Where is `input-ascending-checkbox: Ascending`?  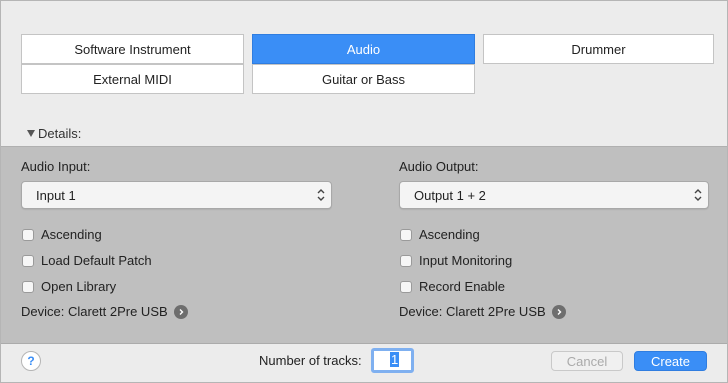
input-ascending-checkbox: Ascending is located at coordinates (62, 234).